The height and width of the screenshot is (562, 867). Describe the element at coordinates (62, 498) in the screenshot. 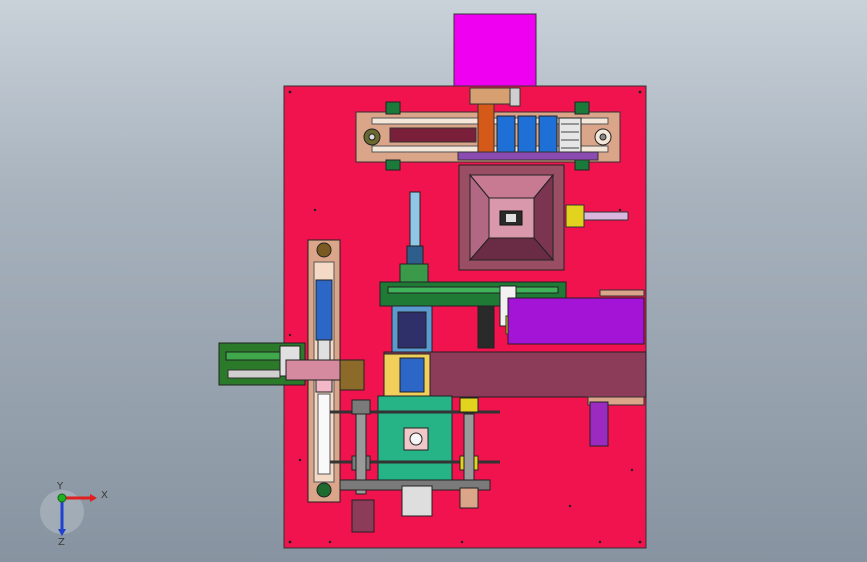

I see `y-axis-dot` at that location.